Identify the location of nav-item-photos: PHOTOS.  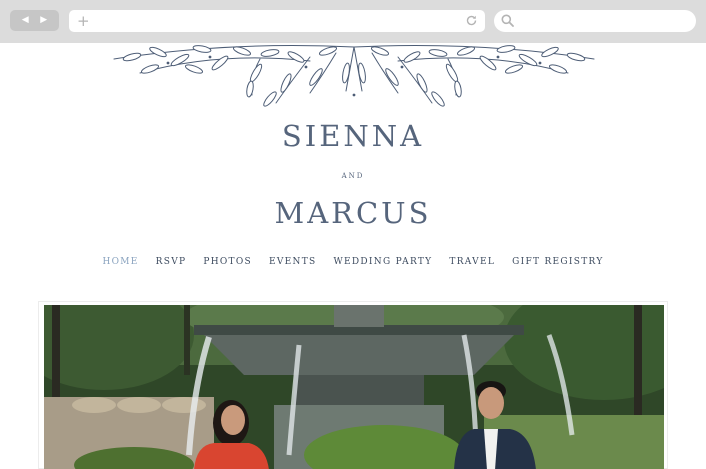
(227, 262).